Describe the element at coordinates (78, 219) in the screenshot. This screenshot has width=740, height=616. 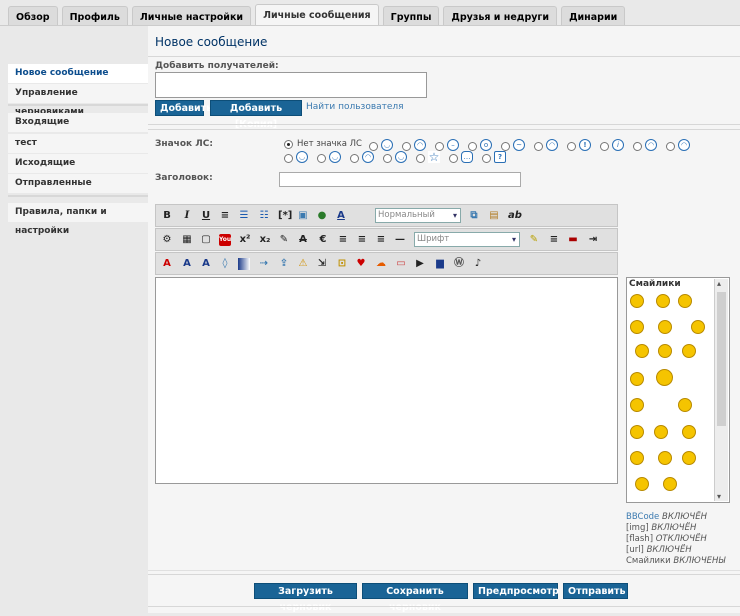
I see `sidebar-item-rules: Правила, папки и настройки` at that location.